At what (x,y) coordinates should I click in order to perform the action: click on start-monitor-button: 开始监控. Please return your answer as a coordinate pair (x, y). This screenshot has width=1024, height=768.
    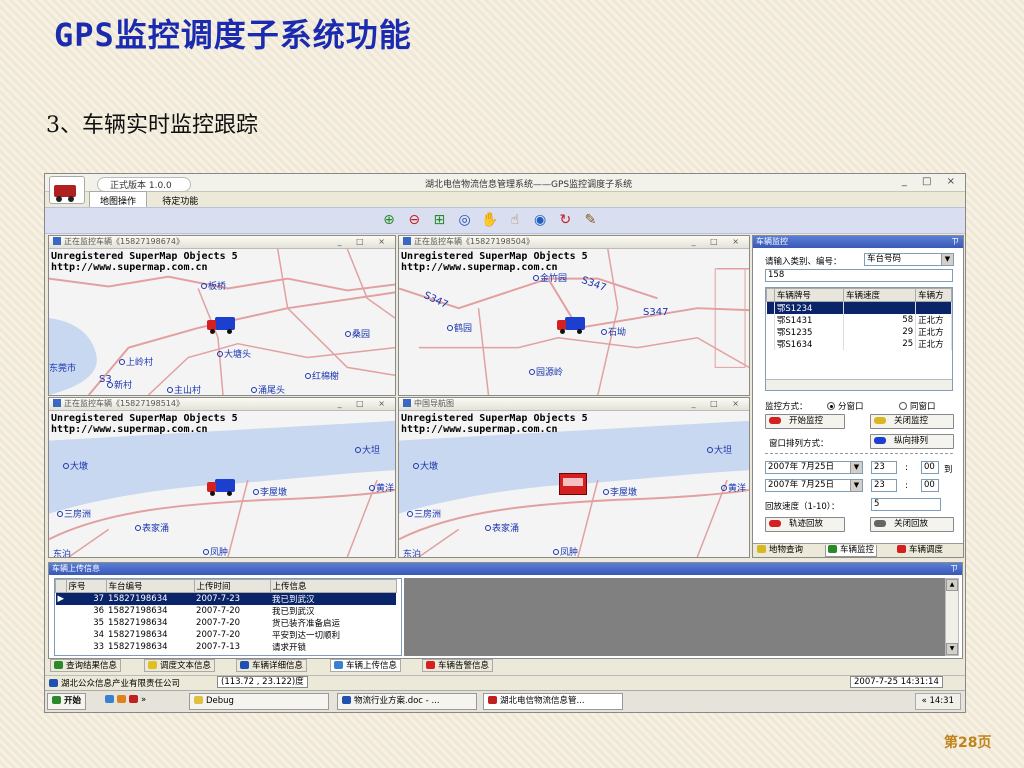
    Looking at the image, I should click on (805, 421).